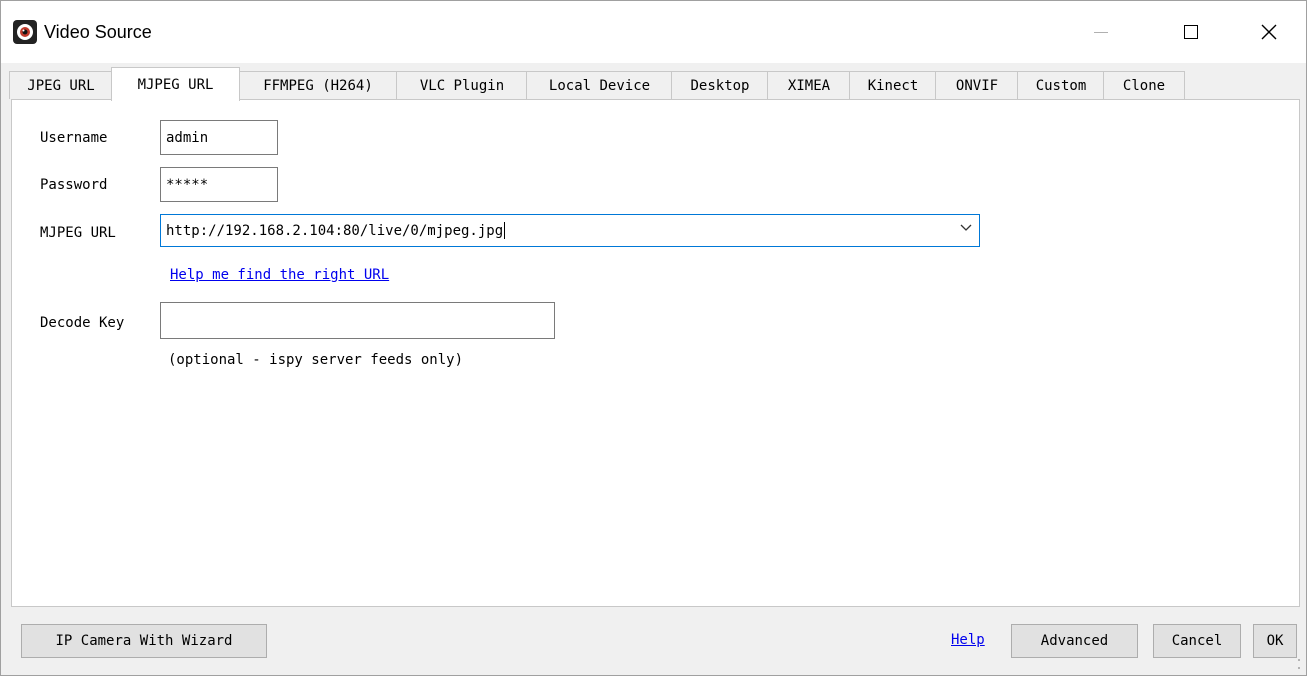  What do you see at coordinates (1197, 641) in the screenshot?
I see `cancel-button: Cancel` at bounding box center [1197, 641].